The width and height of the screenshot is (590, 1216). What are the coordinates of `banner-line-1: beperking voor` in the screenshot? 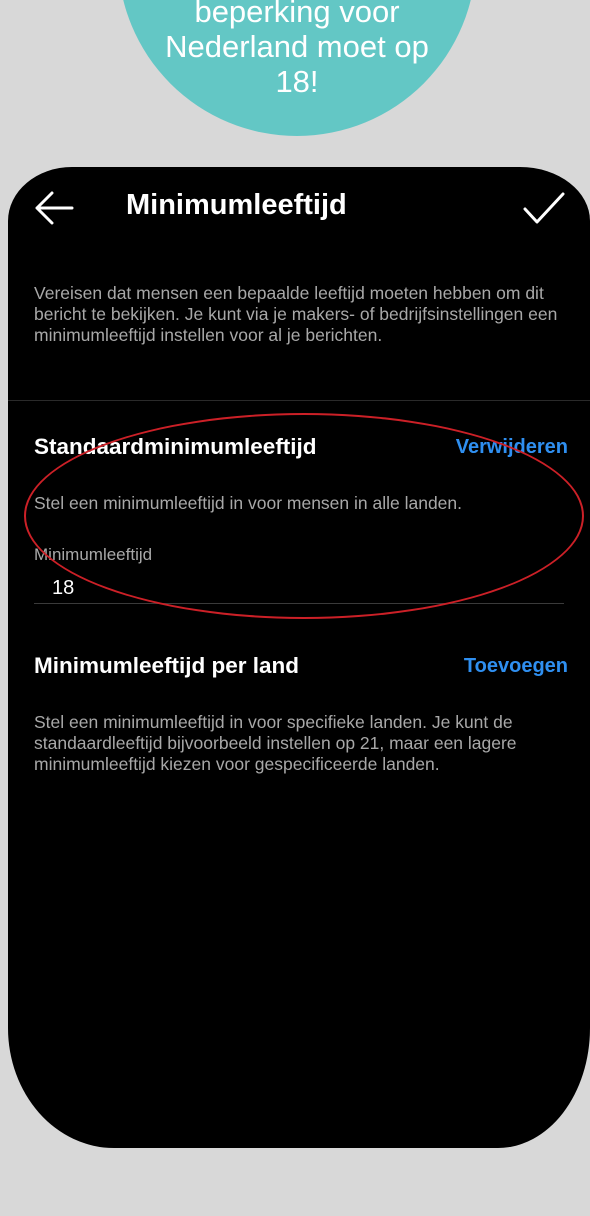 It's located at (297, 14).